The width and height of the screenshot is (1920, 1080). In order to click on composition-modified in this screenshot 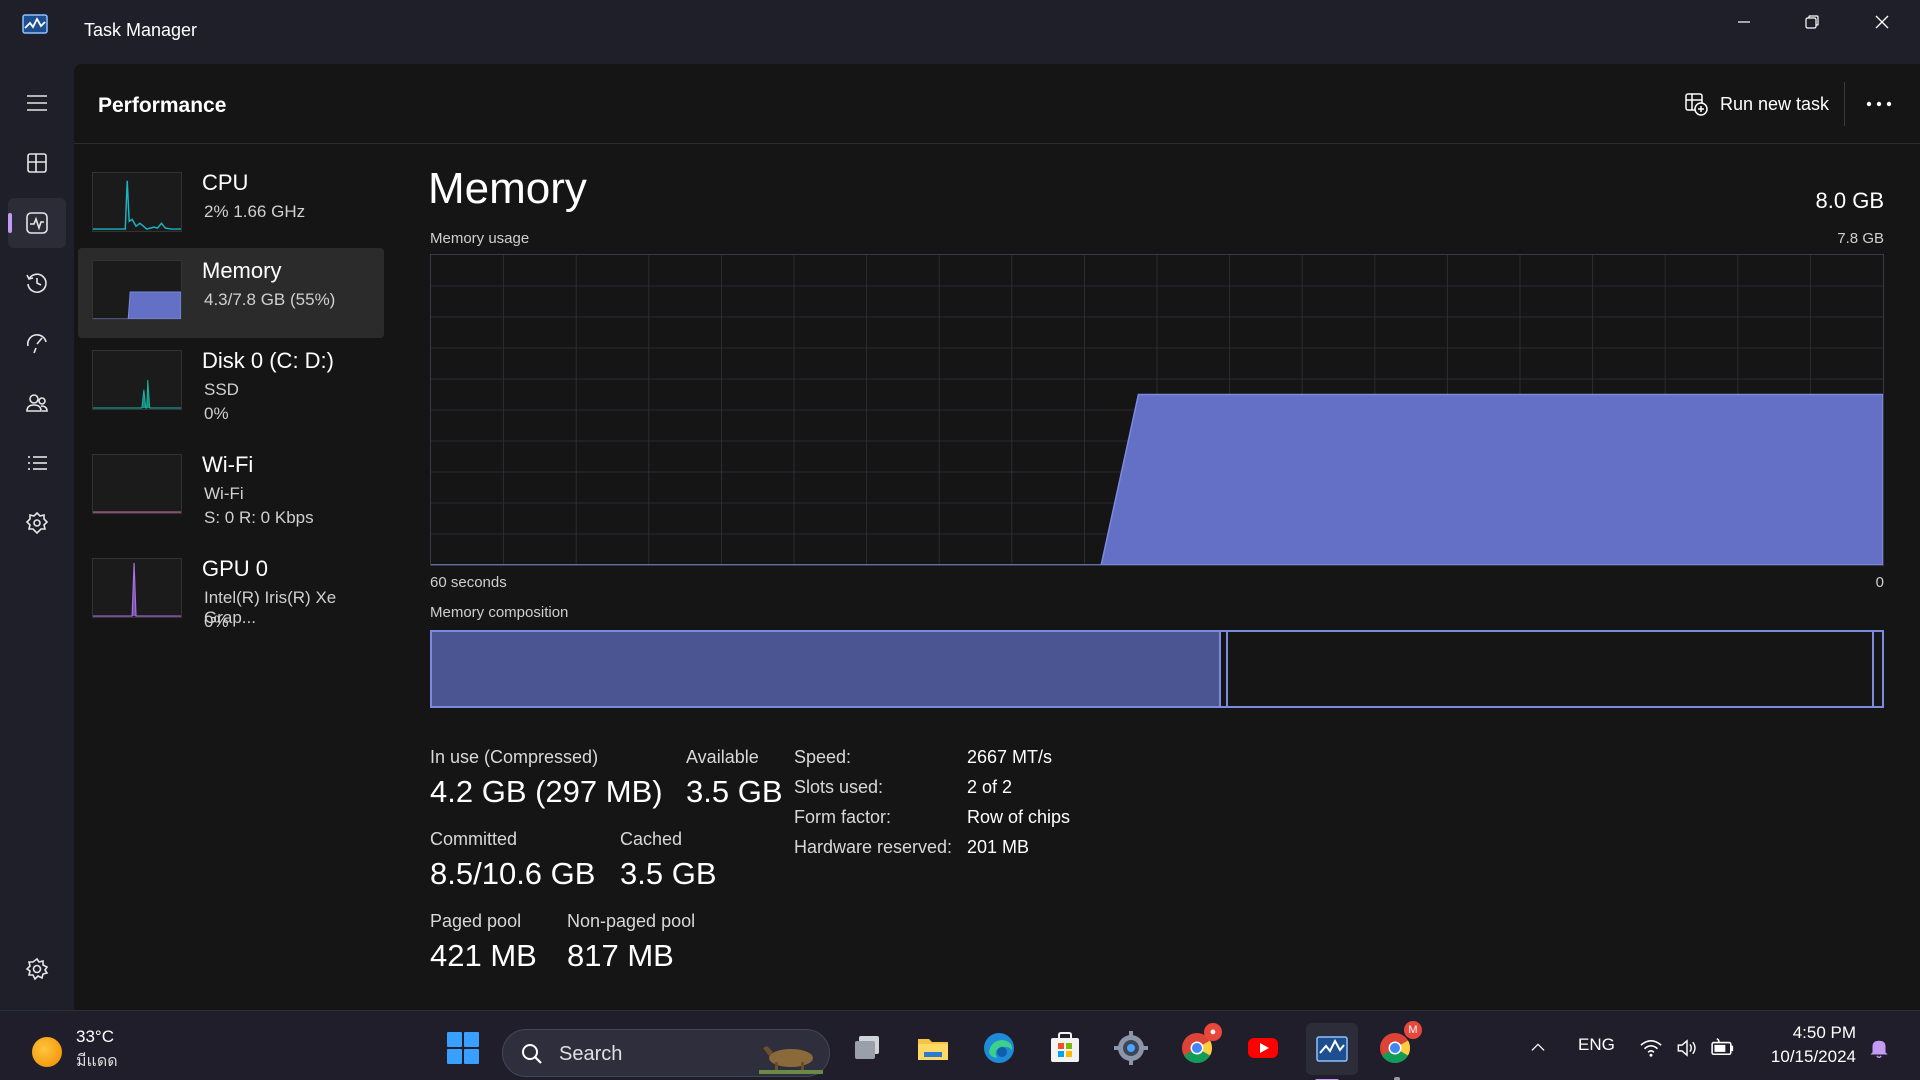, I will do `click(1224, 669)`.